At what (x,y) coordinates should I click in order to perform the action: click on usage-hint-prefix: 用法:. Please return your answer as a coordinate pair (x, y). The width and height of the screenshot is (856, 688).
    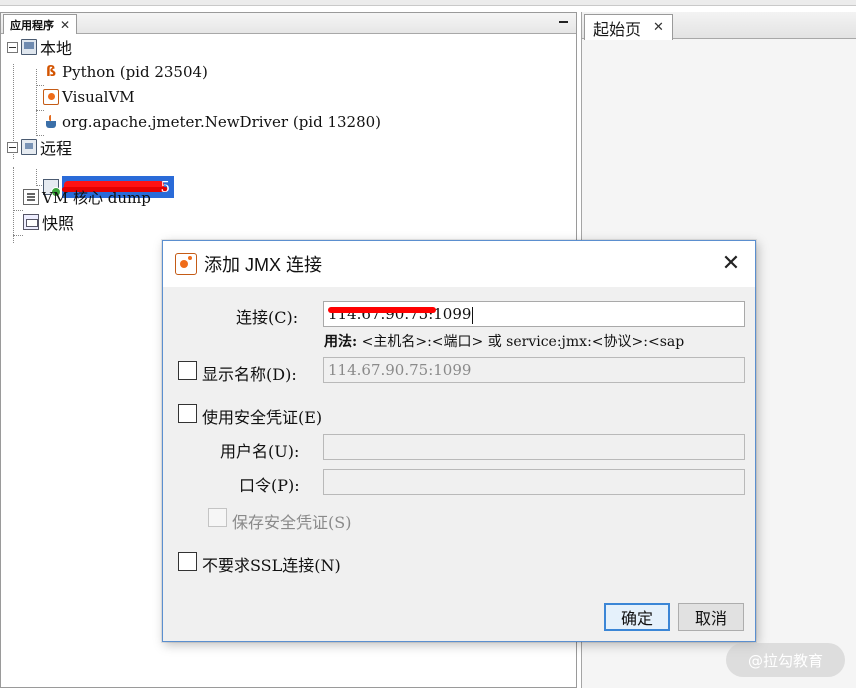
    Looking at the image, I should click on (341, 342).